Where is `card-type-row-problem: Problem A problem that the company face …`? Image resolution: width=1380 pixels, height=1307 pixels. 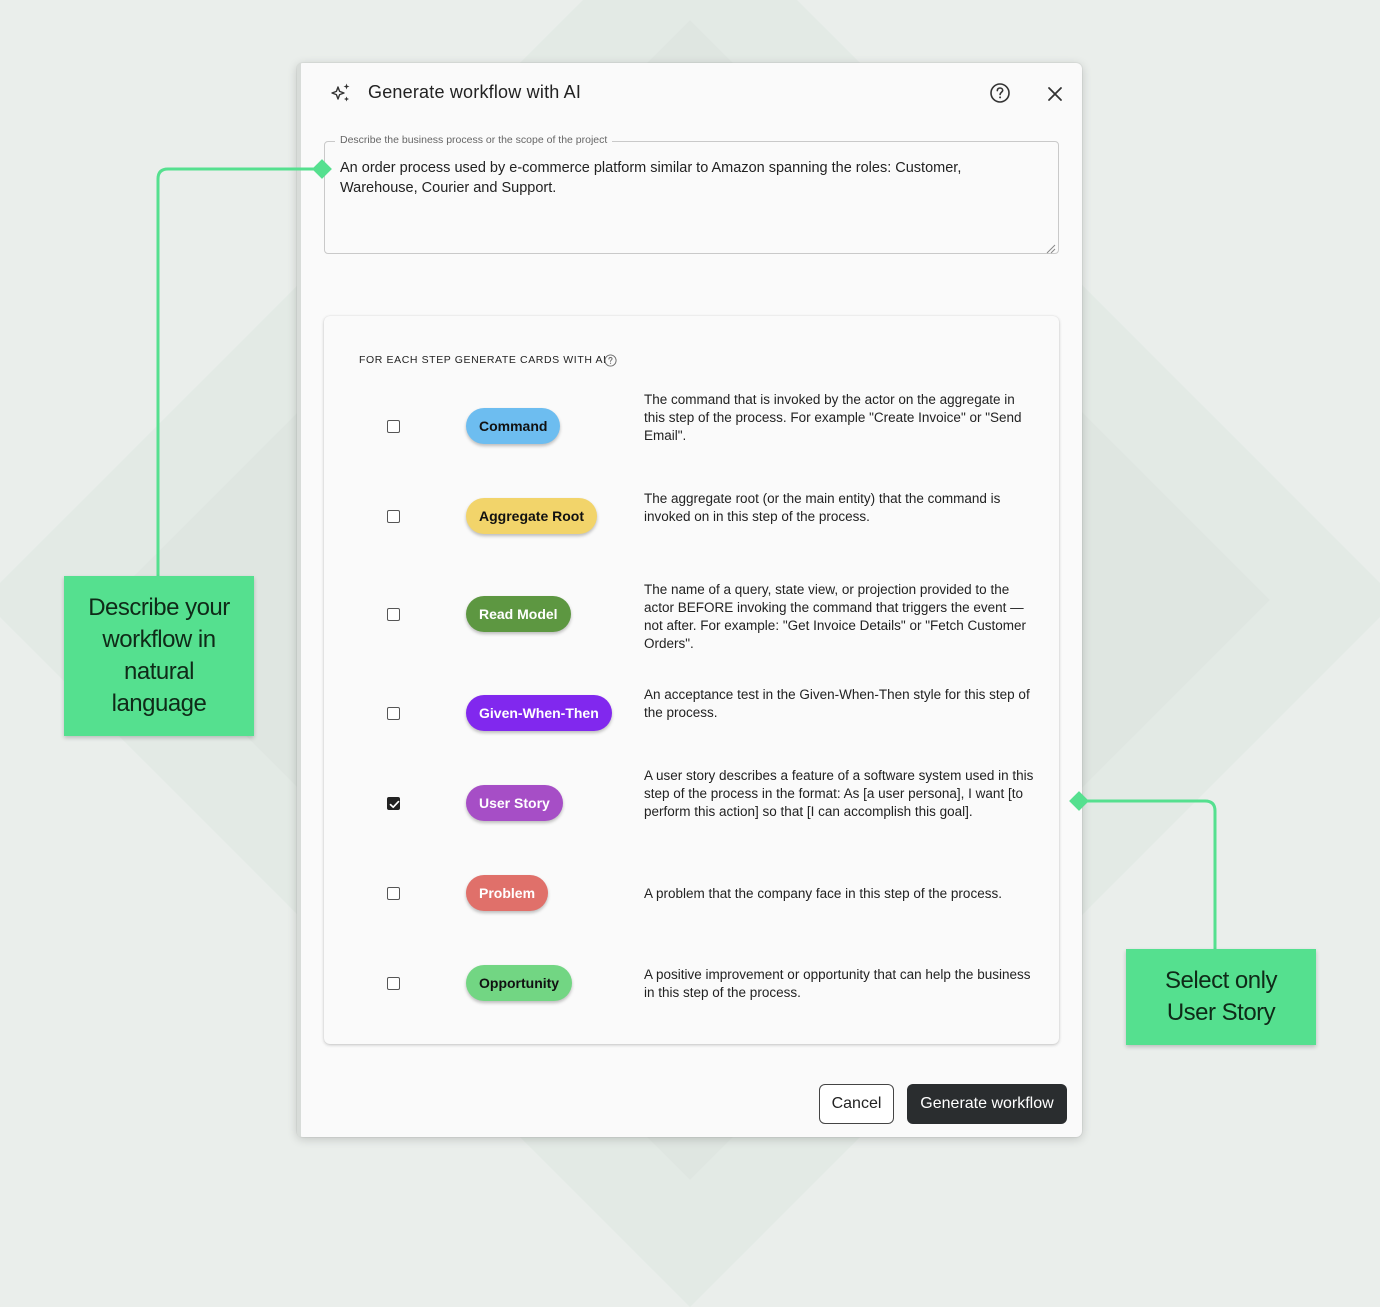 card-type-row-problem: Problem A problem that the company face … is located at coordinates (691, 892).